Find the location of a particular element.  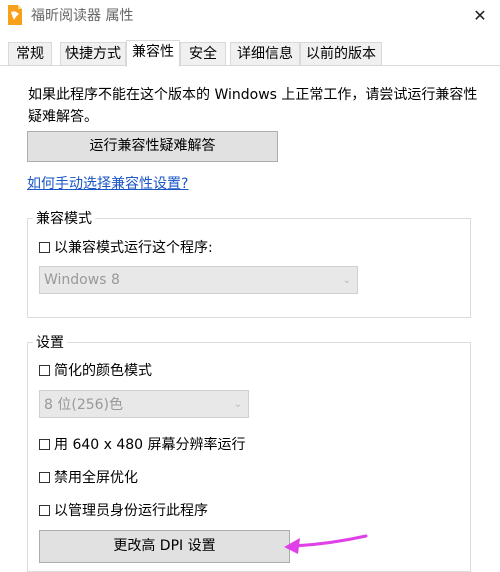

run-as-admin-label: 以管理员身份运行此程序 is located at coordinates (131, 511).